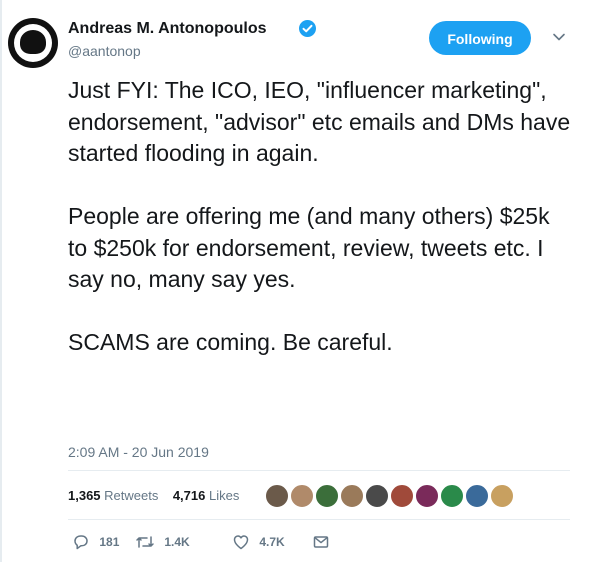 The image size is (594, 562). Describe the element at coordinates (81, 542) in the screenshot. I see `reply-icon` at that location.